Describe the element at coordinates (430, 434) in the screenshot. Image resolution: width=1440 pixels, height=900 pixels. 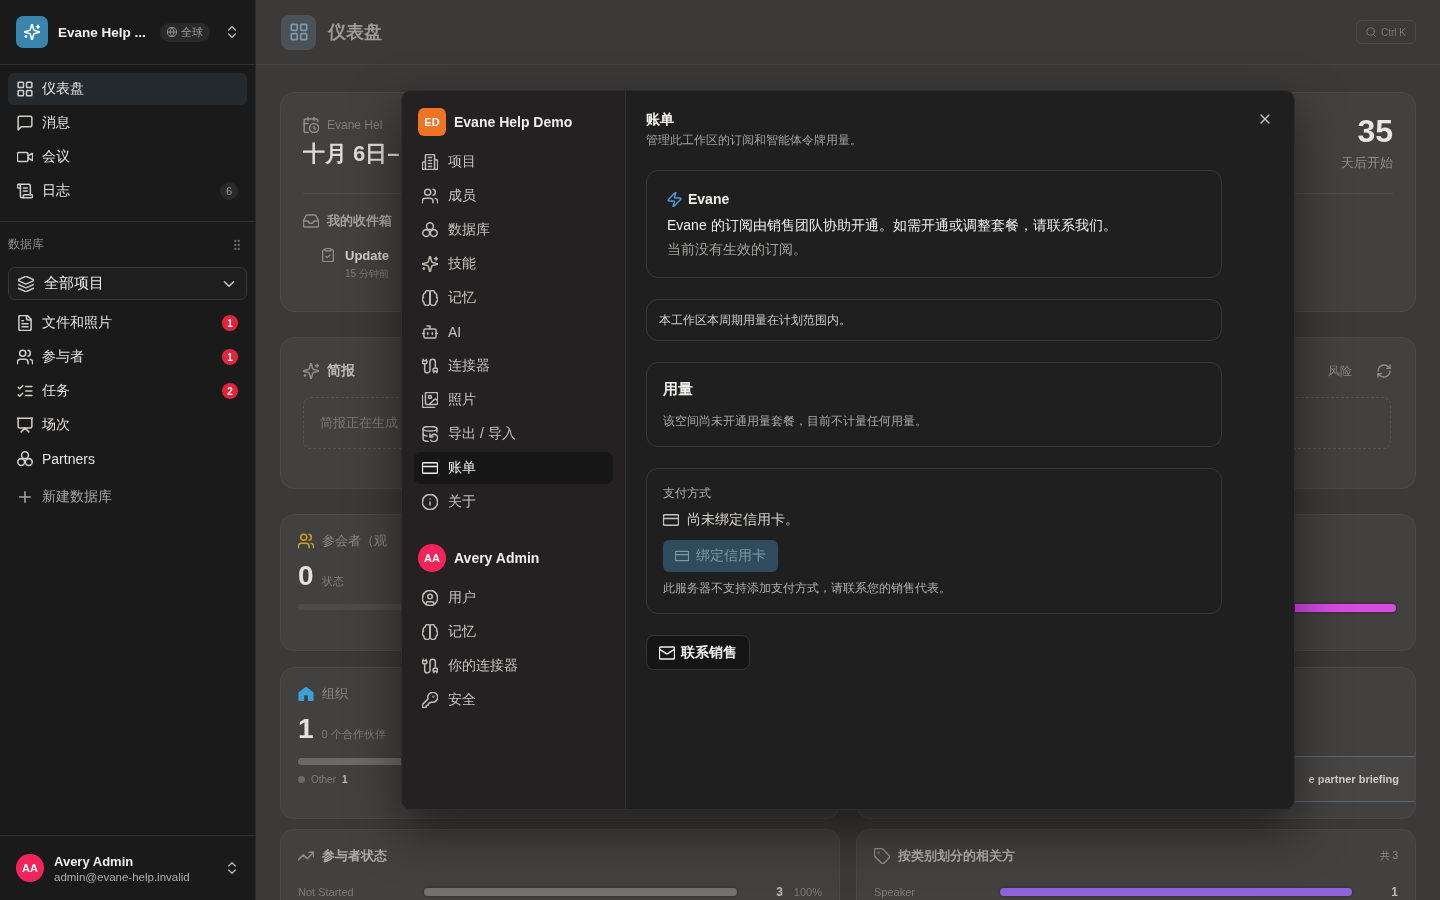
I see `database-icon` at that location.